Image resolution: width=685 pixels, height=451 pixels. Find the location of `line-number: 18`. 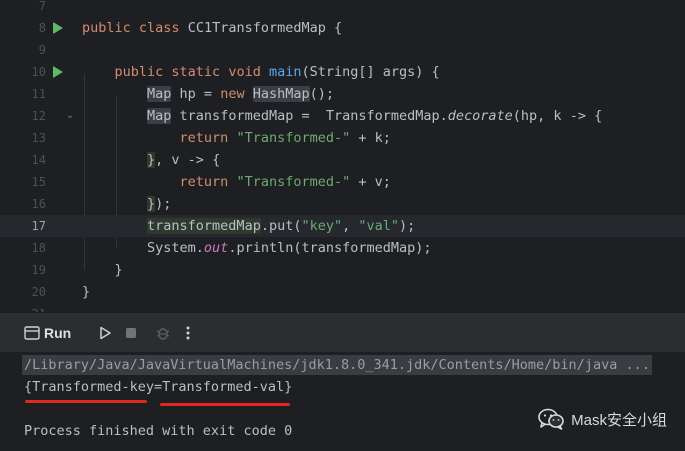

line-number: 18 is located at coordinates (38, 248).